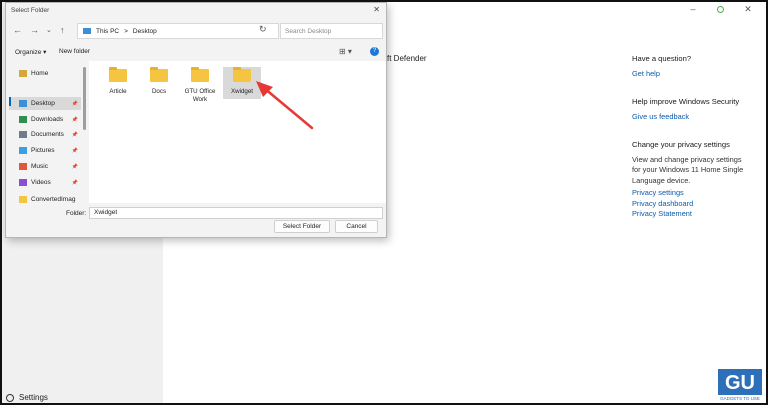 Image resolution: width=768 pixels, height=405 pixels. I want to click on nav-item-label: Videos, so click(41, 182).